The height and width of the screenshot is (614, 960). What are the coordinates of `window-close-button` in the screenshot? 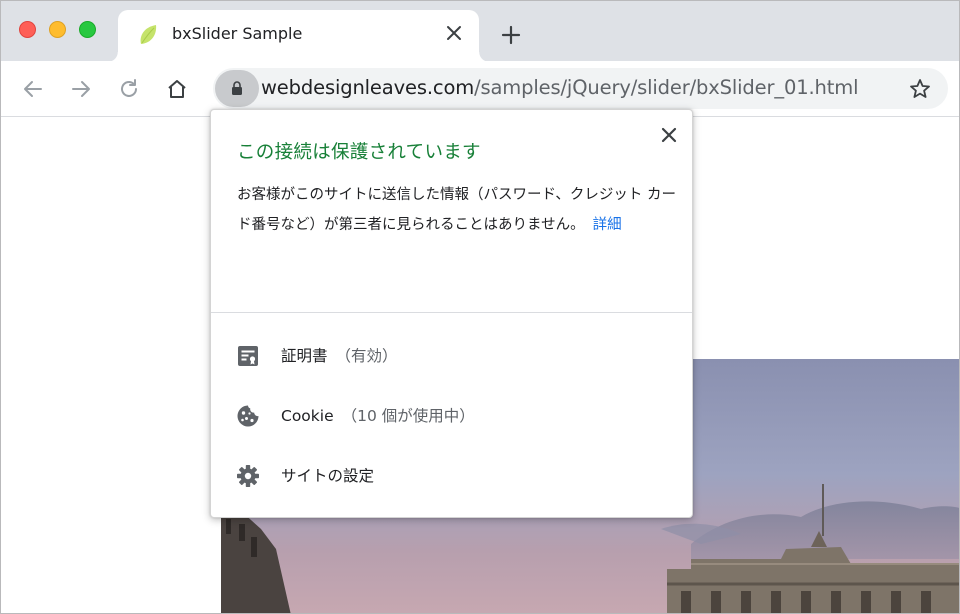 It's located at (27, 29).